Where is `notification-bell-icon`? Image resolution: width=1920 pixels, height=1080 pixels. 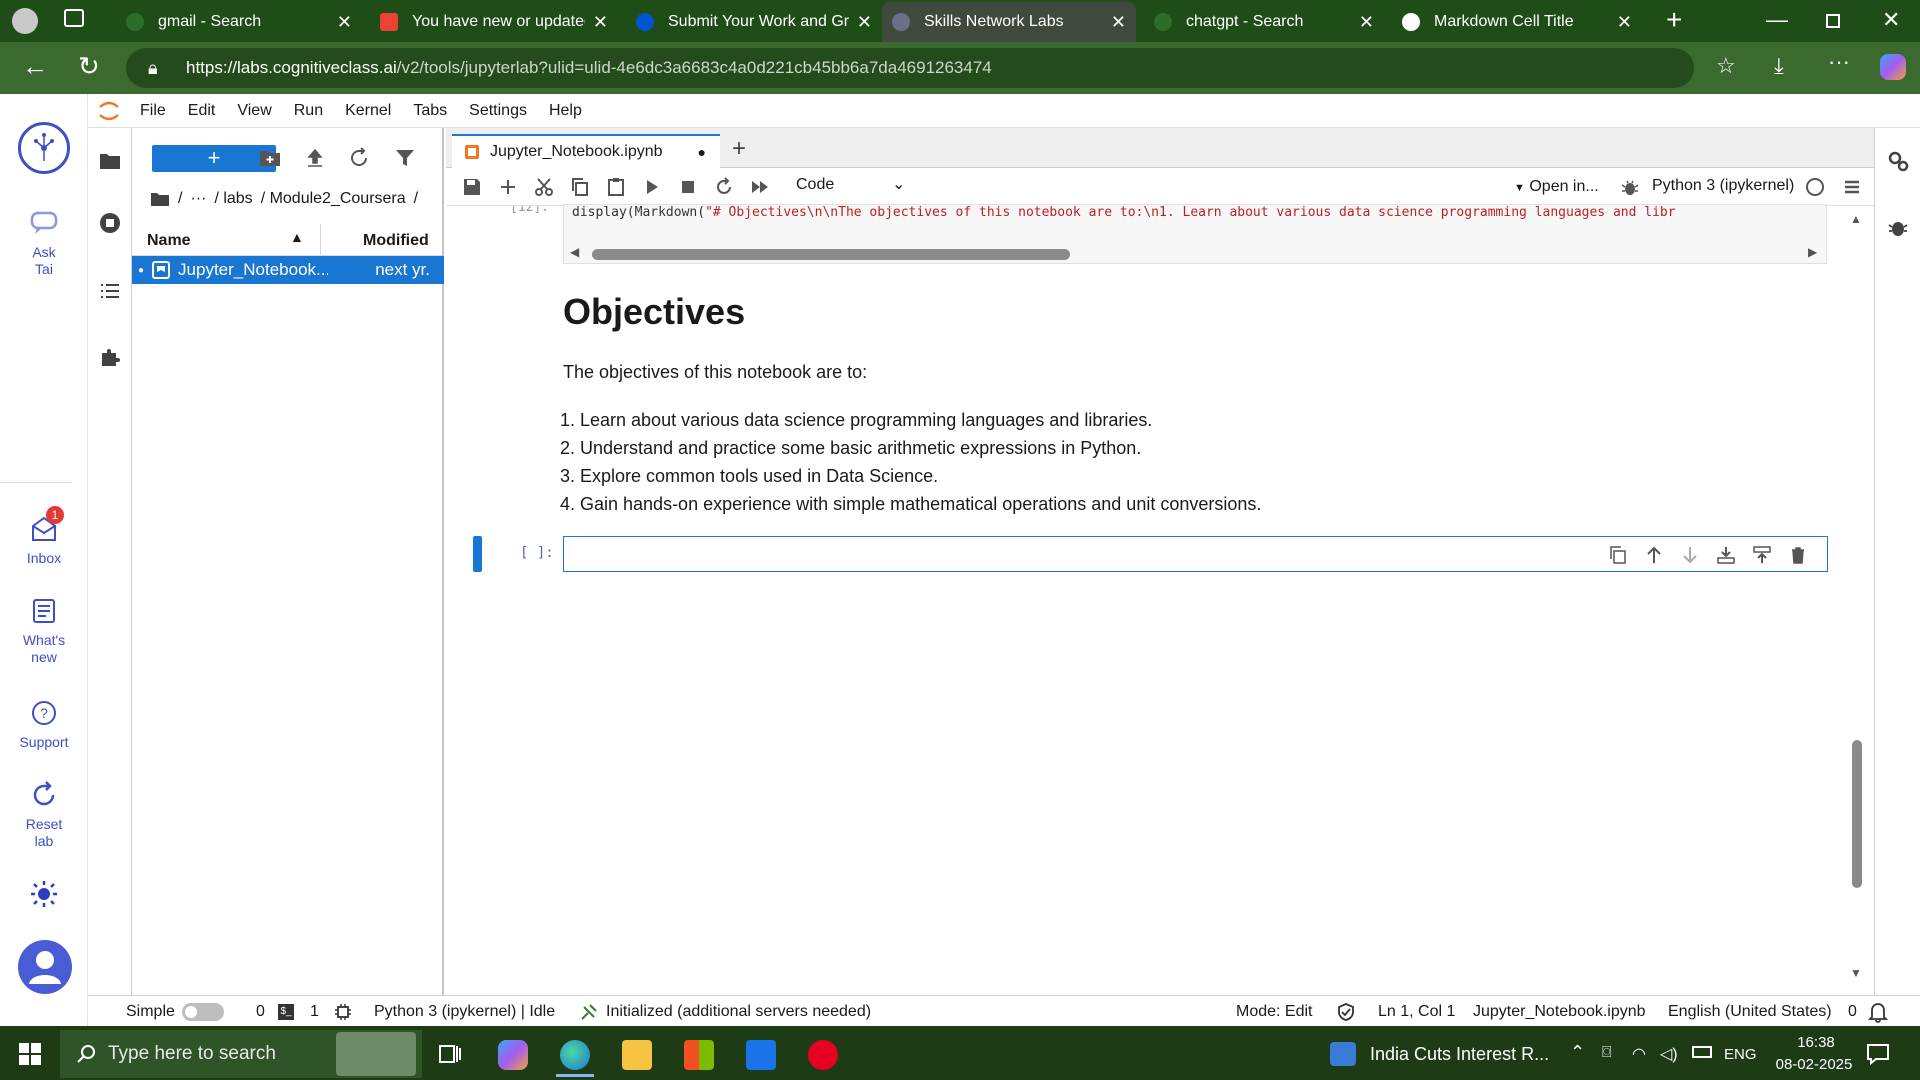 notification-bell-icon is located at coordinates (1878, 1012).